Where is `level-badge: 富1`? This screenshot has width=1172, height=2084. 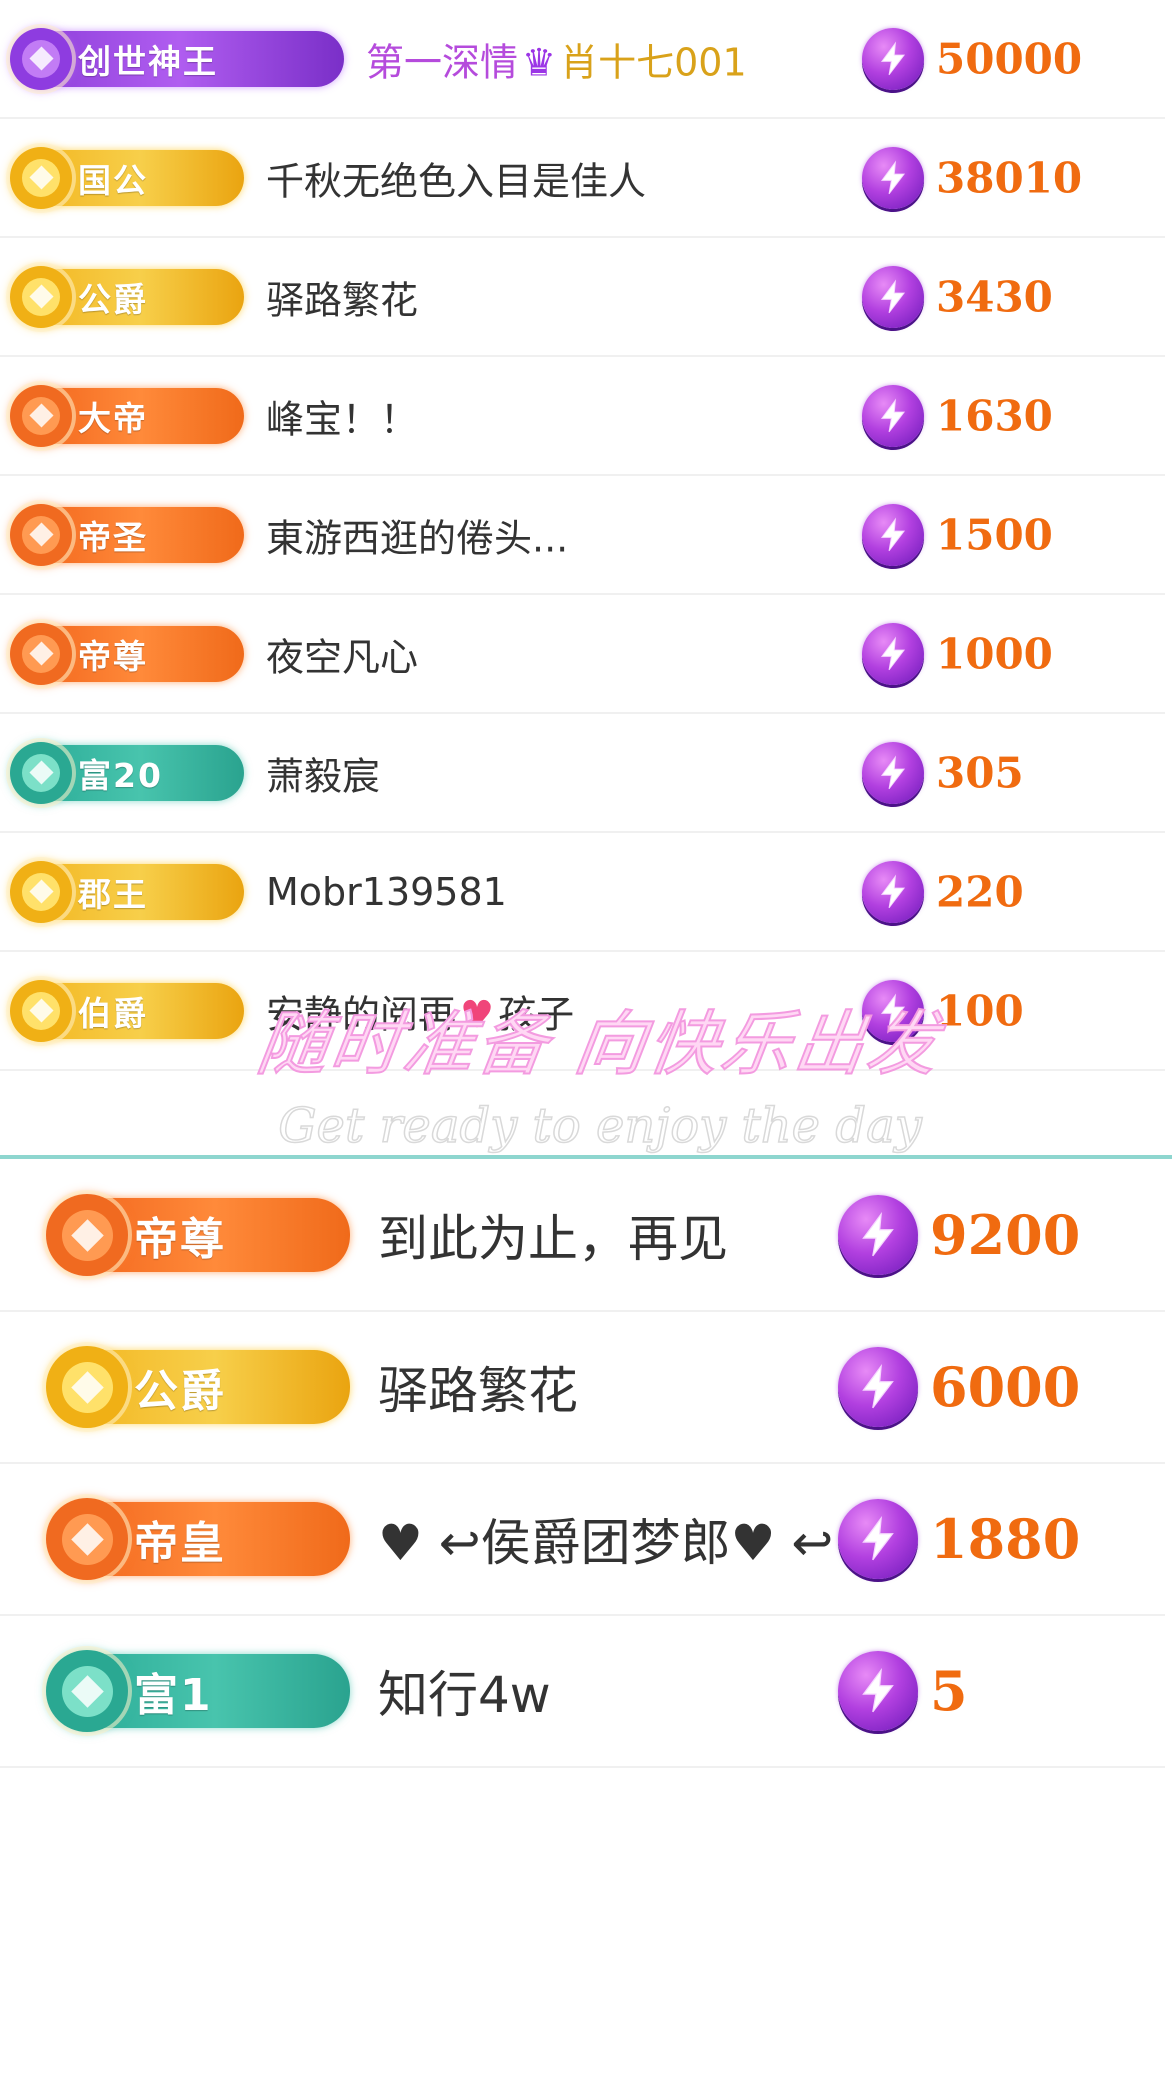
level-badge: 富1 is located at coordinates (198, 1691).